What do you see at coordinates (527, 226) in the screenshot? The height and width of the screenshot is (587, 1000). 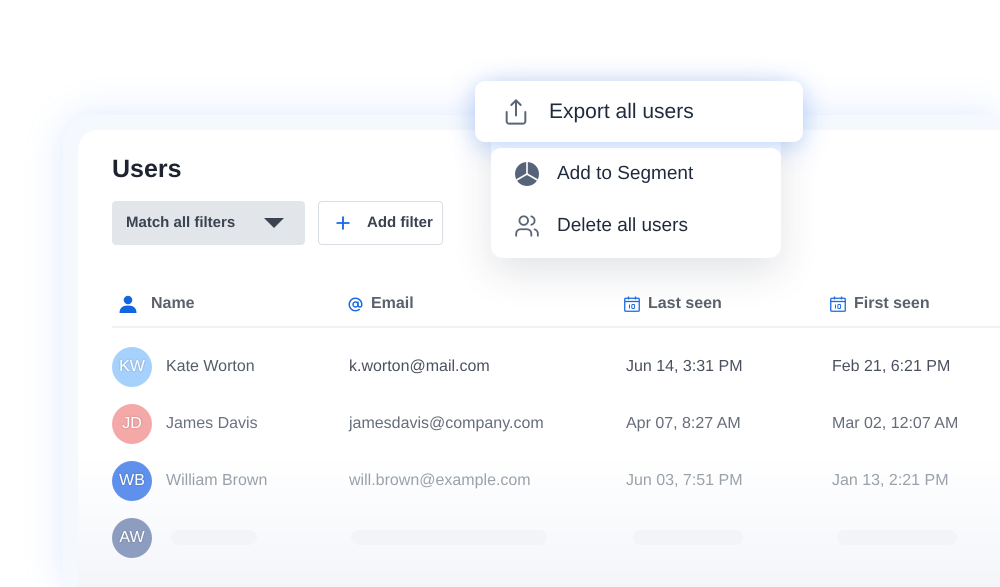 I see `users-icon` at bounding box center [527, 226].